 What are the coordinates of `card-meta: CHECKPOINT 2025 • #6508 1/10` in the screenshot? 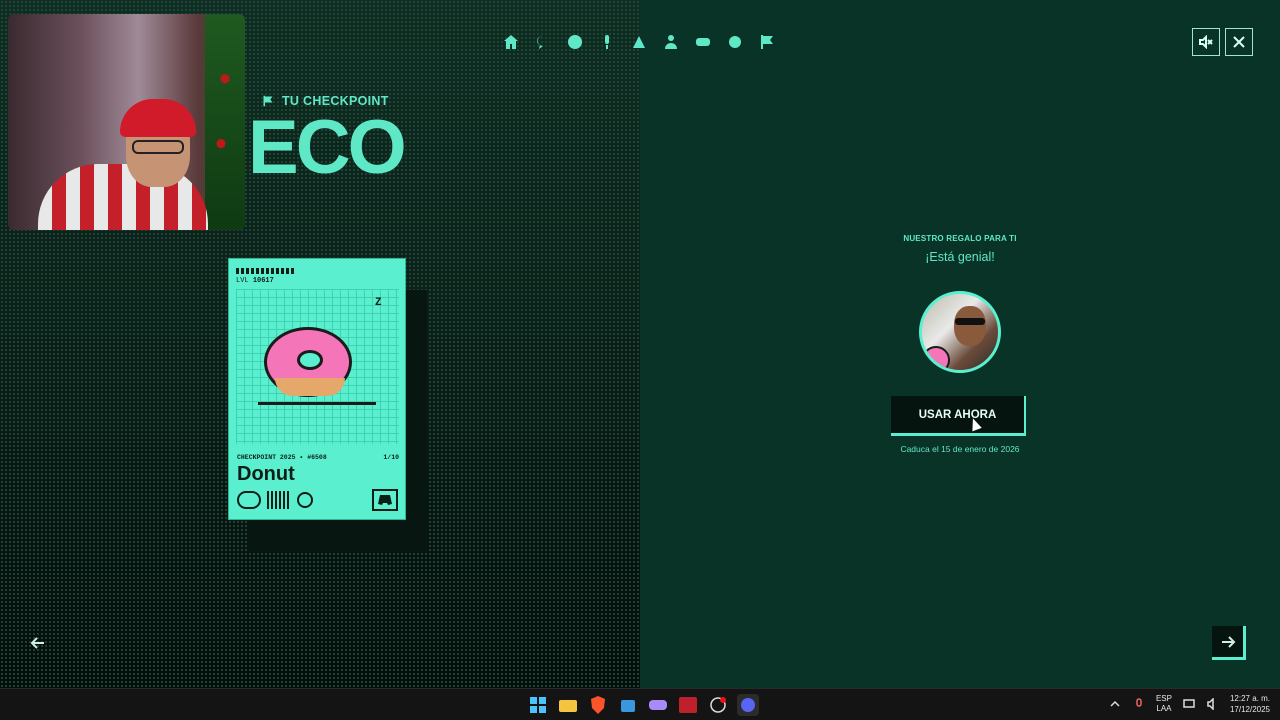 It's located at (318, 457).